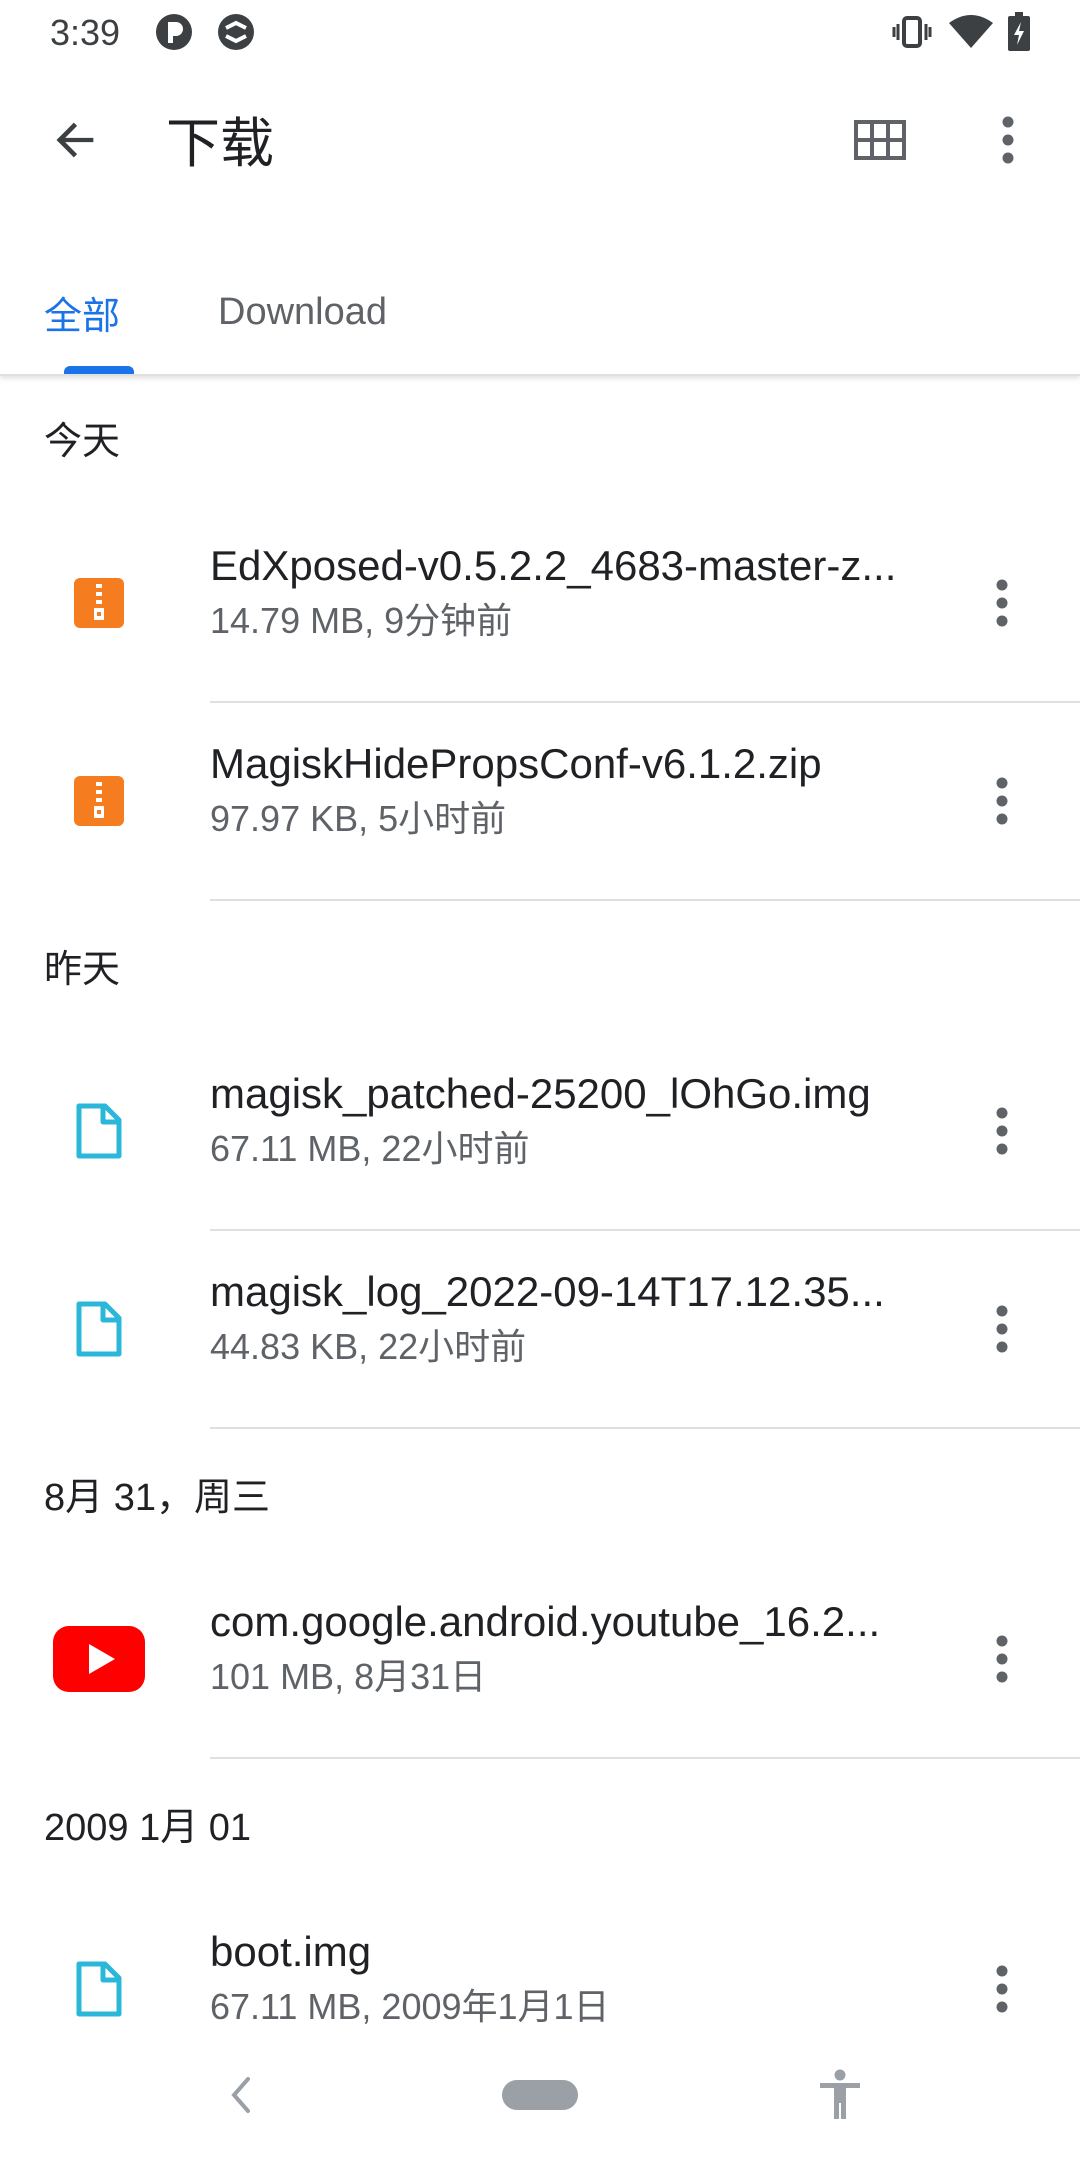  Describe the element at coordinates (540, 33) in the screenshot. I see `status-bar: 3:39` at that location.